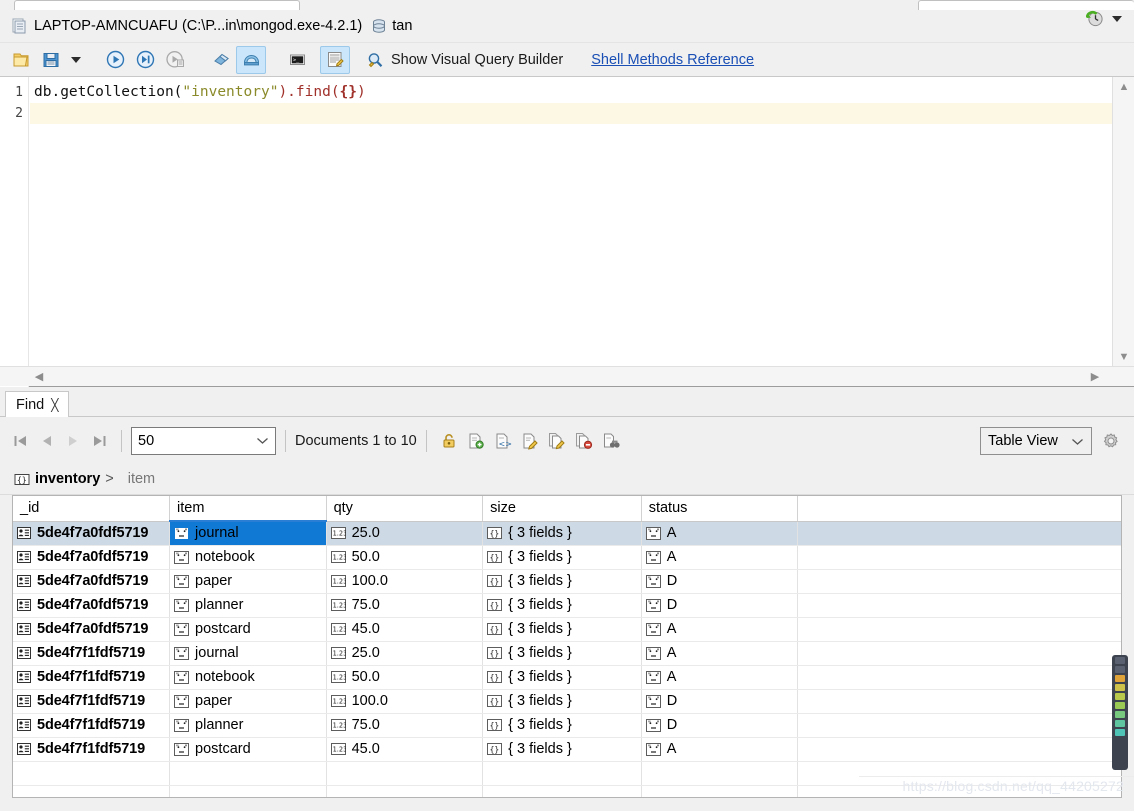 This screenshot has height=811, width=1134. I want to click on open-script-button, so click(21, 60).